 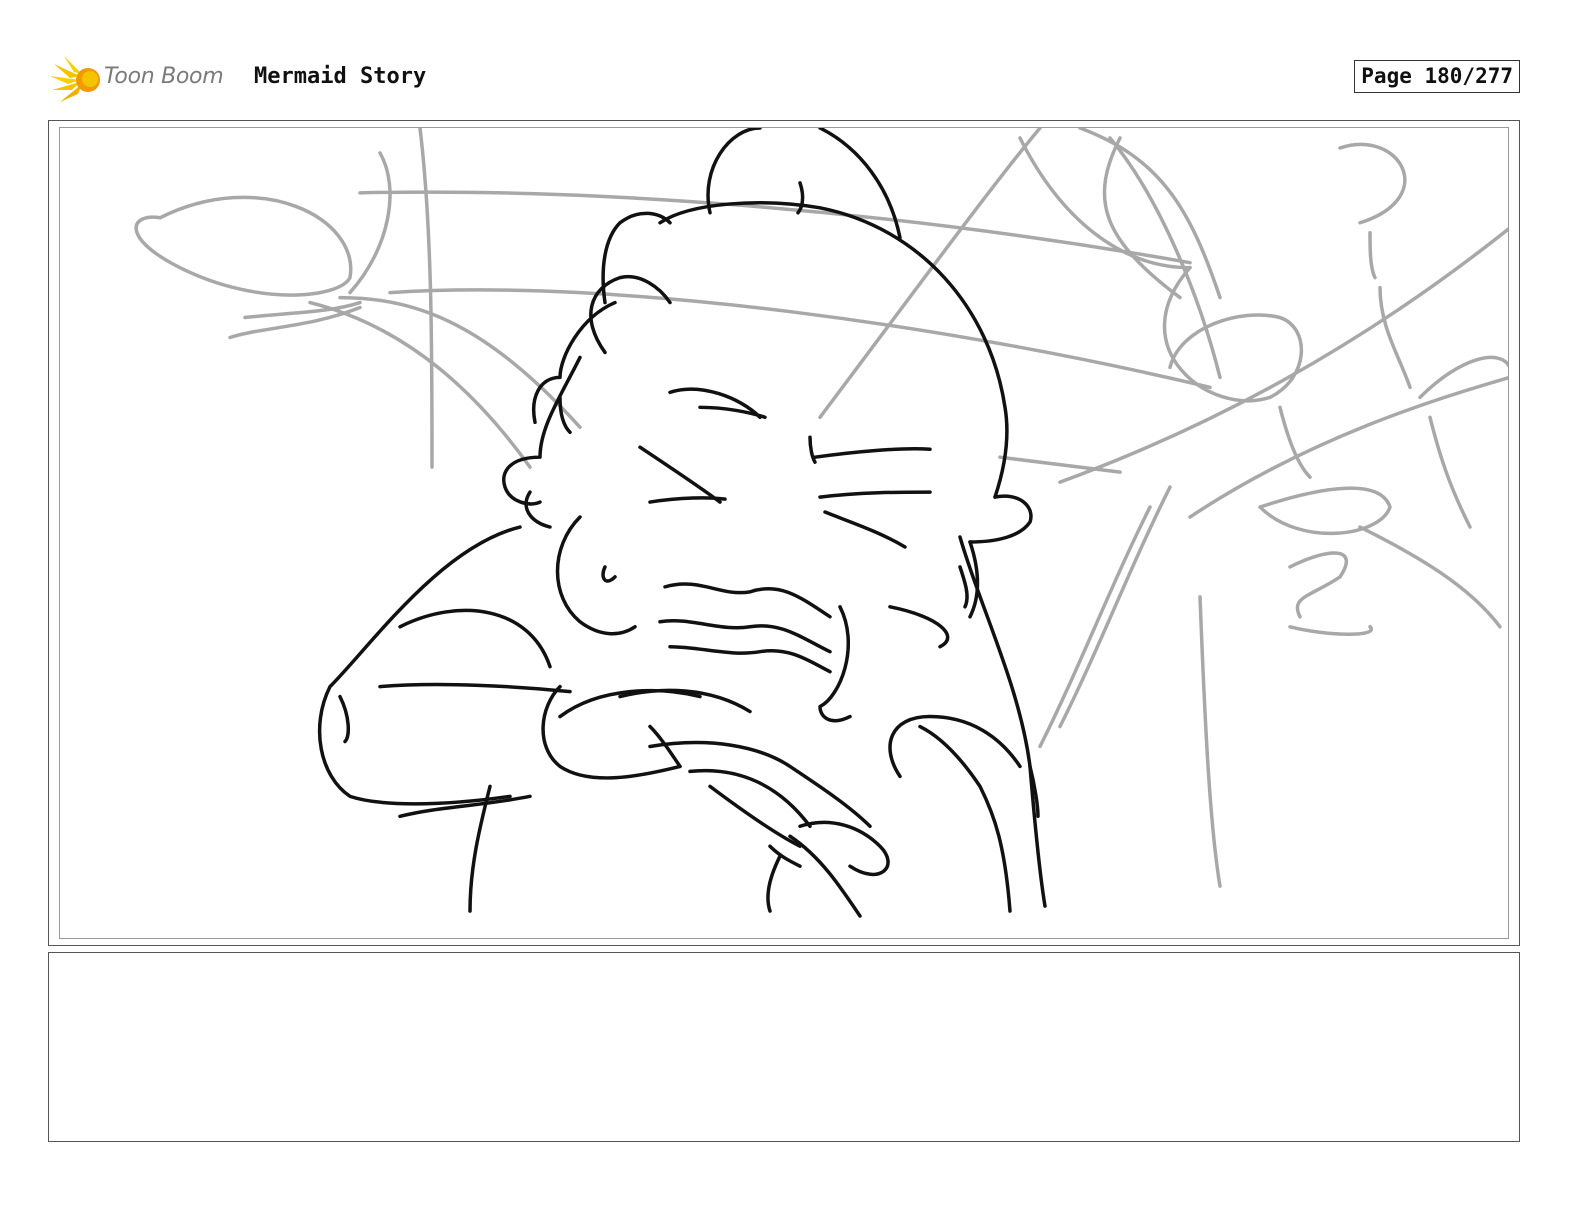 I want to click on panel-notes-box, so click(x=784, y=1047).